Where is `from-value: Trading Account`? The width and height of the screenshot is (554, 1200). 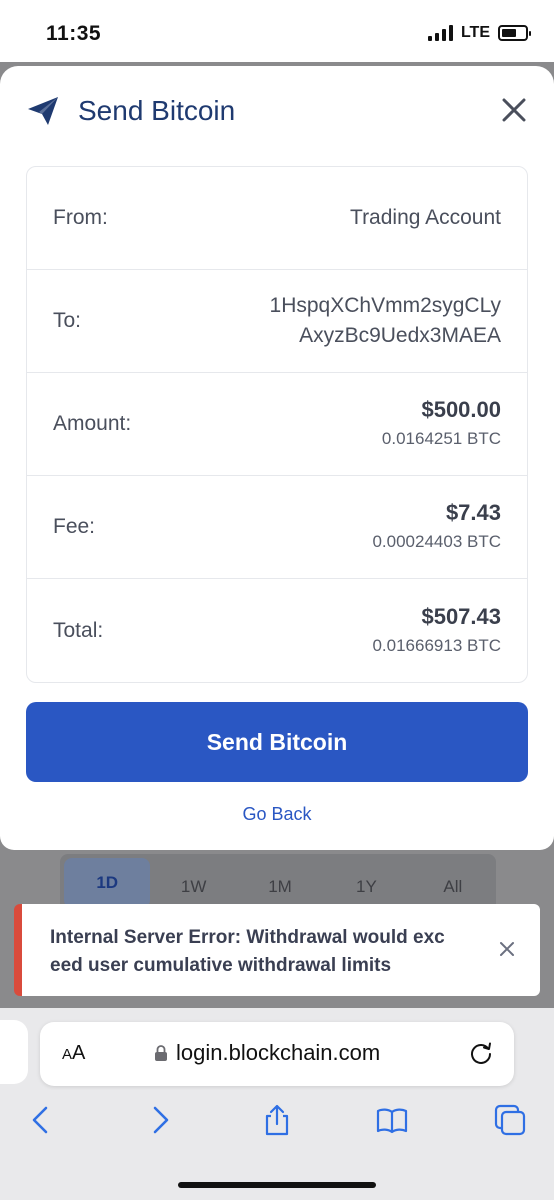 from-value: Trading Account is located at coordinates (425, 218).